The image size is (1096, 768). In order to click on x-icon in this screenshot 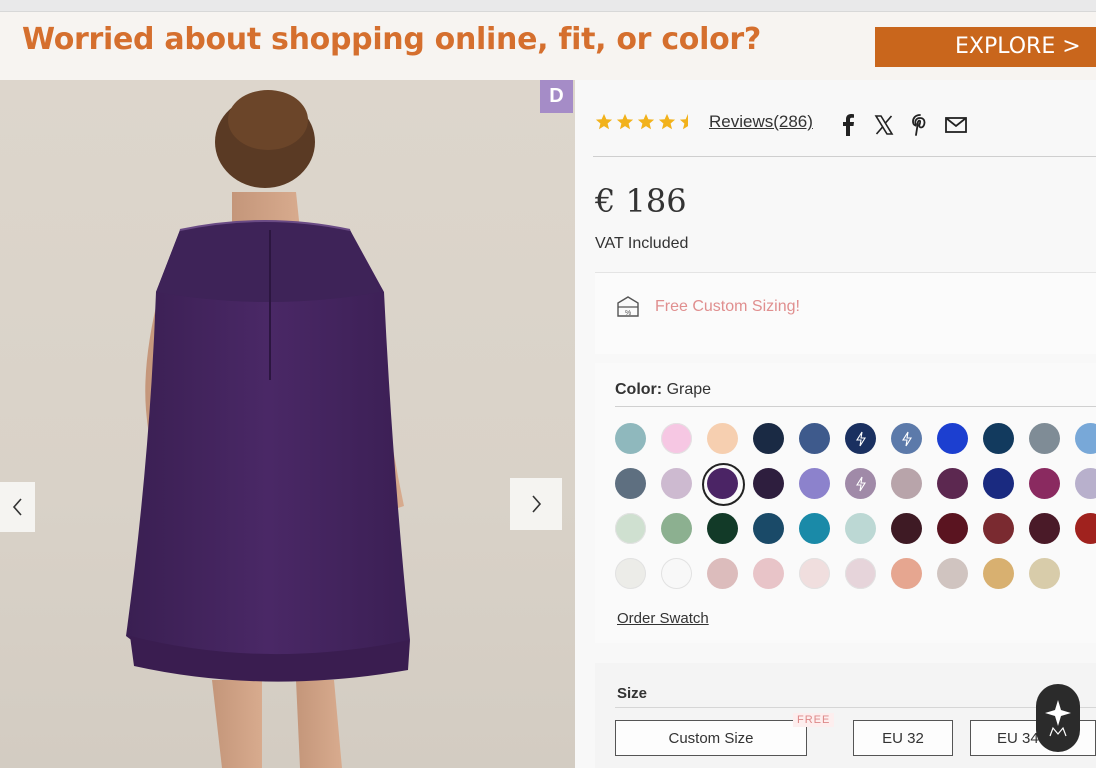, I will do `click(884, 125)`.